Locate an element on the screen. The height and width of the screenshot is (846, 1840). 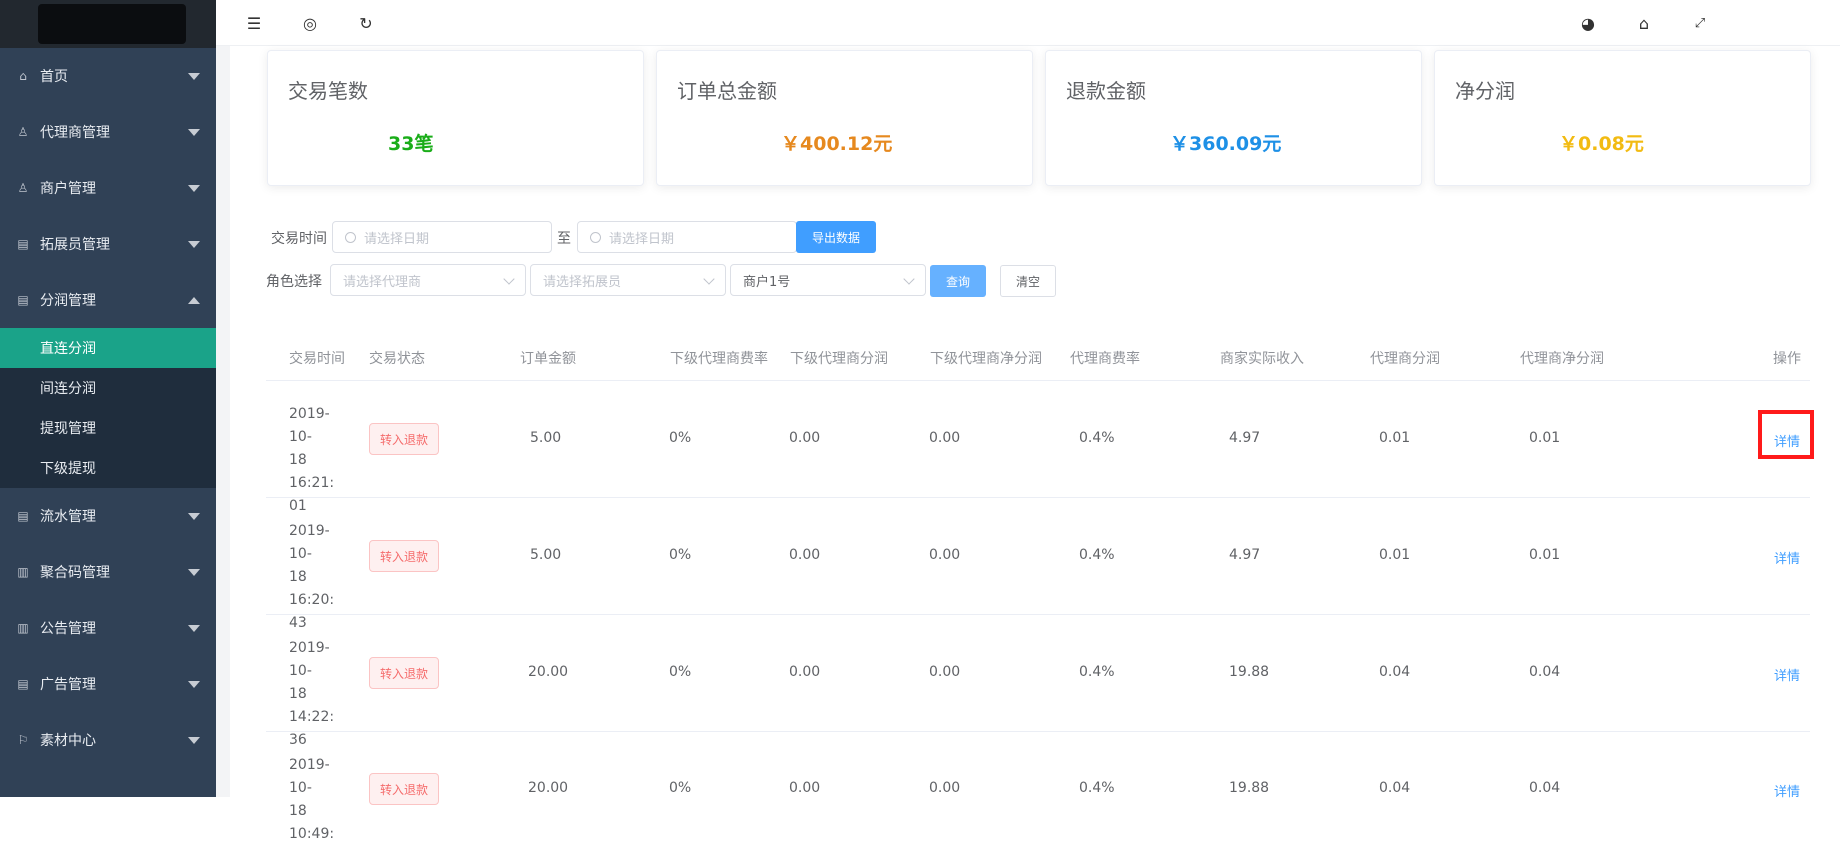
clear-button: 清空 is located at coordinates (1028, 281).